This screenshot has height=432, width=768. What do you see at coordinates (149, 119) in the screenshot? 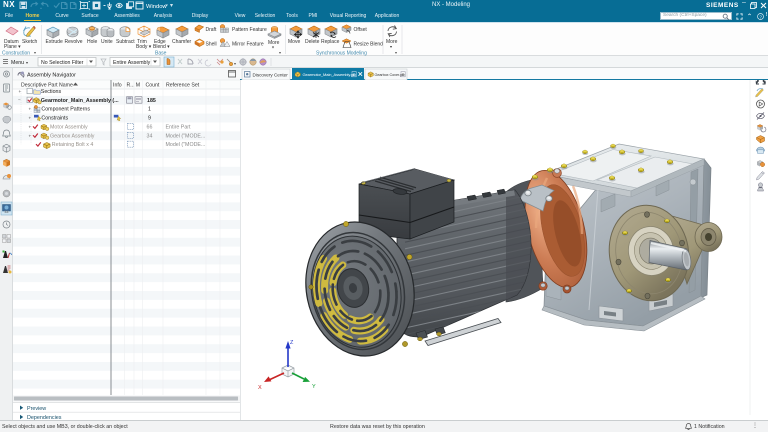
I see `svg-text: 9` at bounding box center [149, 119].